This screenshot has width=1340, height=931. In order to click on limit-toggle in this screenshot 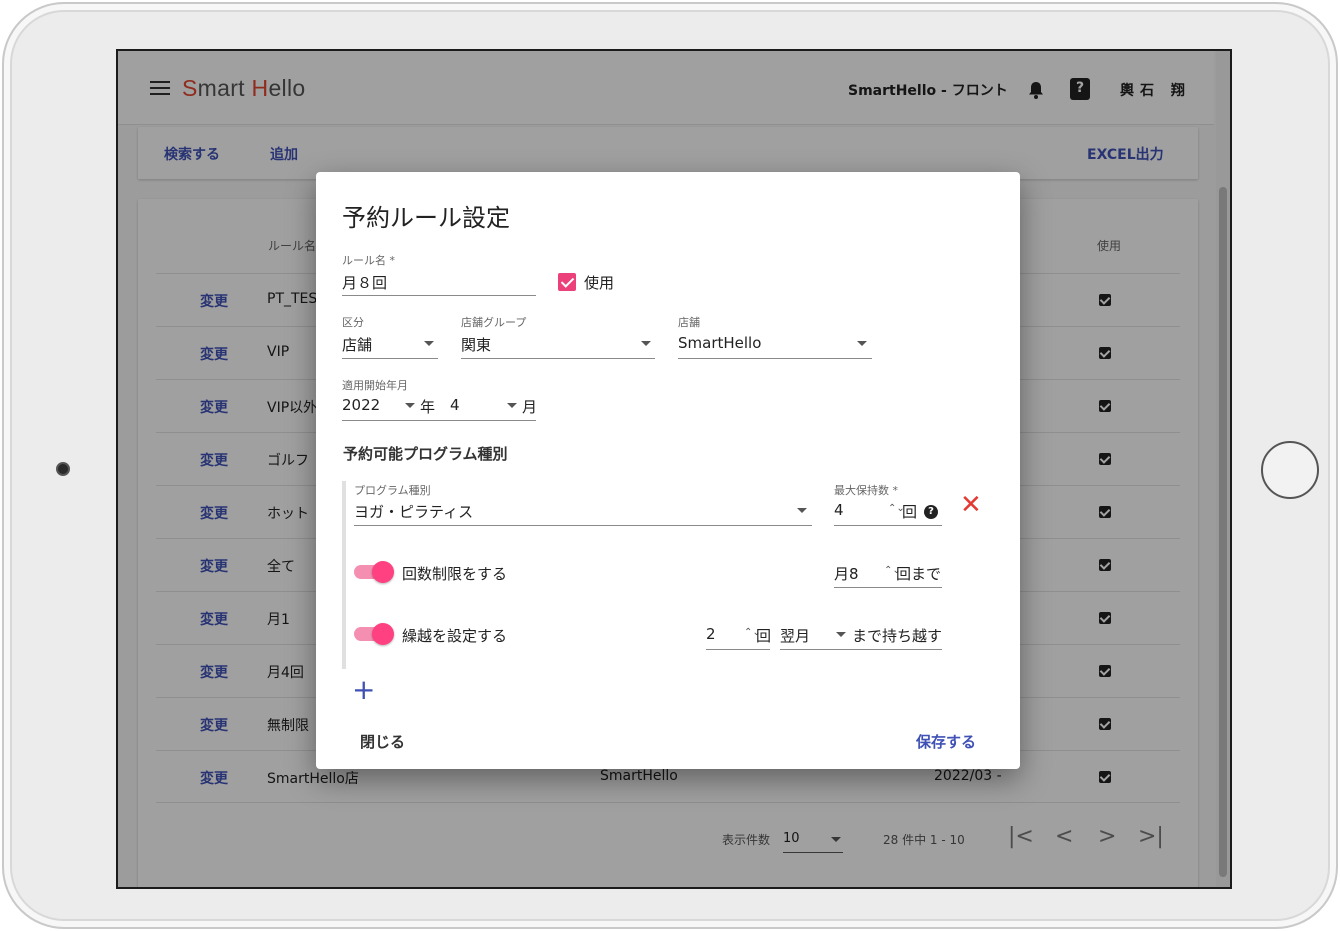, I will do `click(374, 572)`.